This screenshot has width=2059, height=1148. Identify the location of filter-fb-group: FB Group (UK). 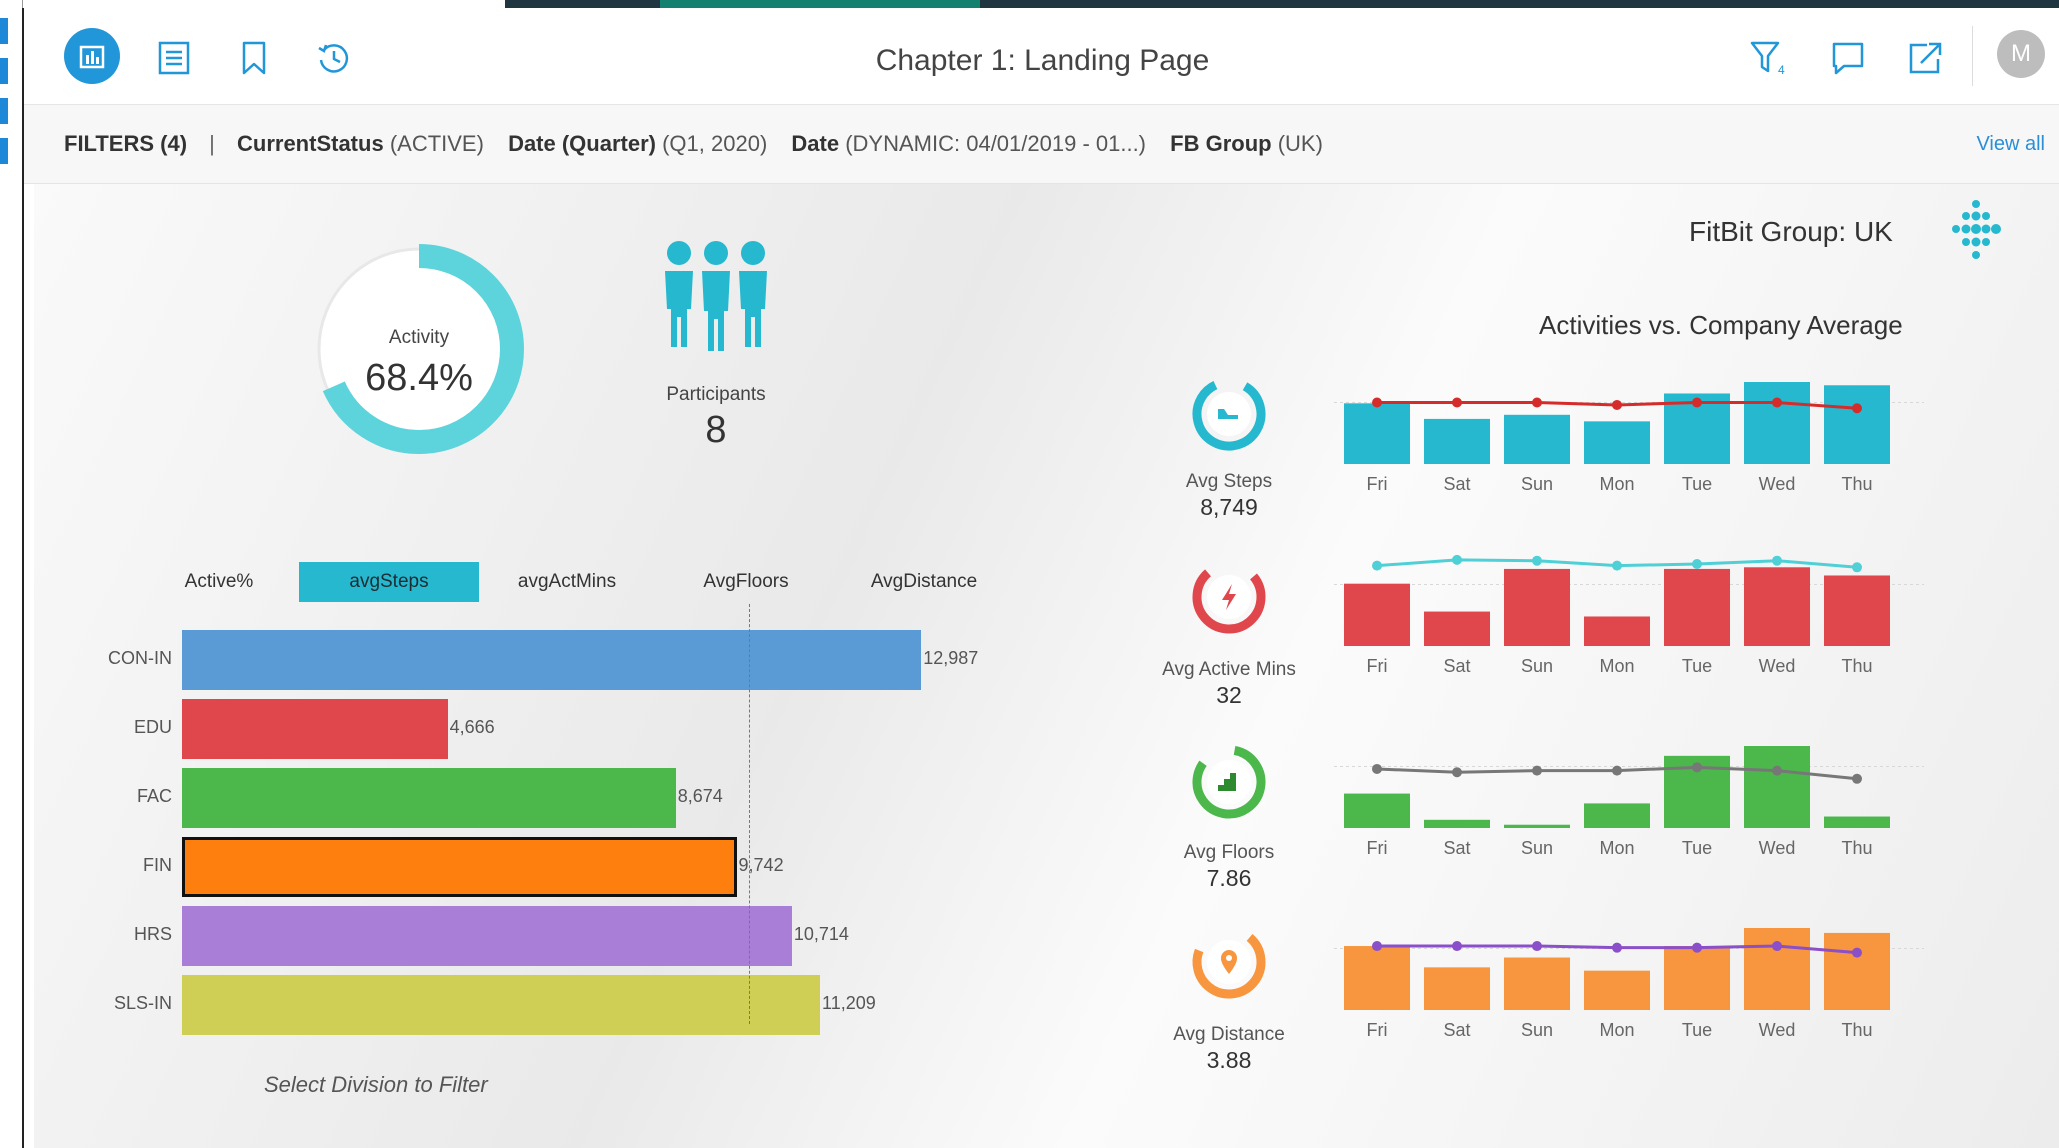
(1255, 143).